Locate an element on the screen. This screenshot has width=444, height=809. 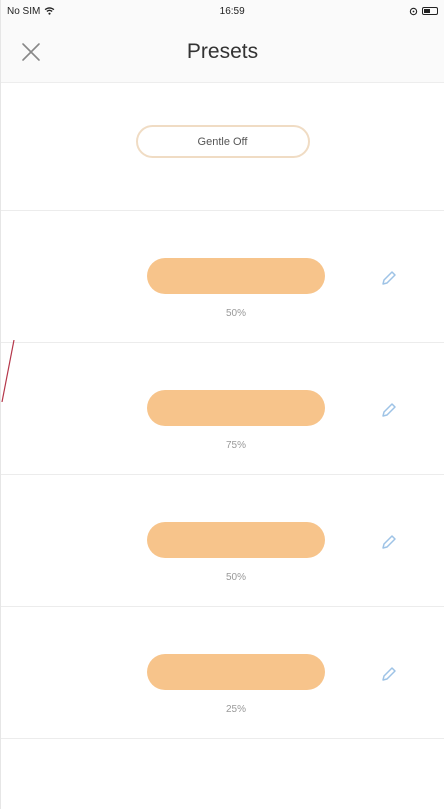
gentle-off-button: Gentle Off is located at coordinates (222, 141).